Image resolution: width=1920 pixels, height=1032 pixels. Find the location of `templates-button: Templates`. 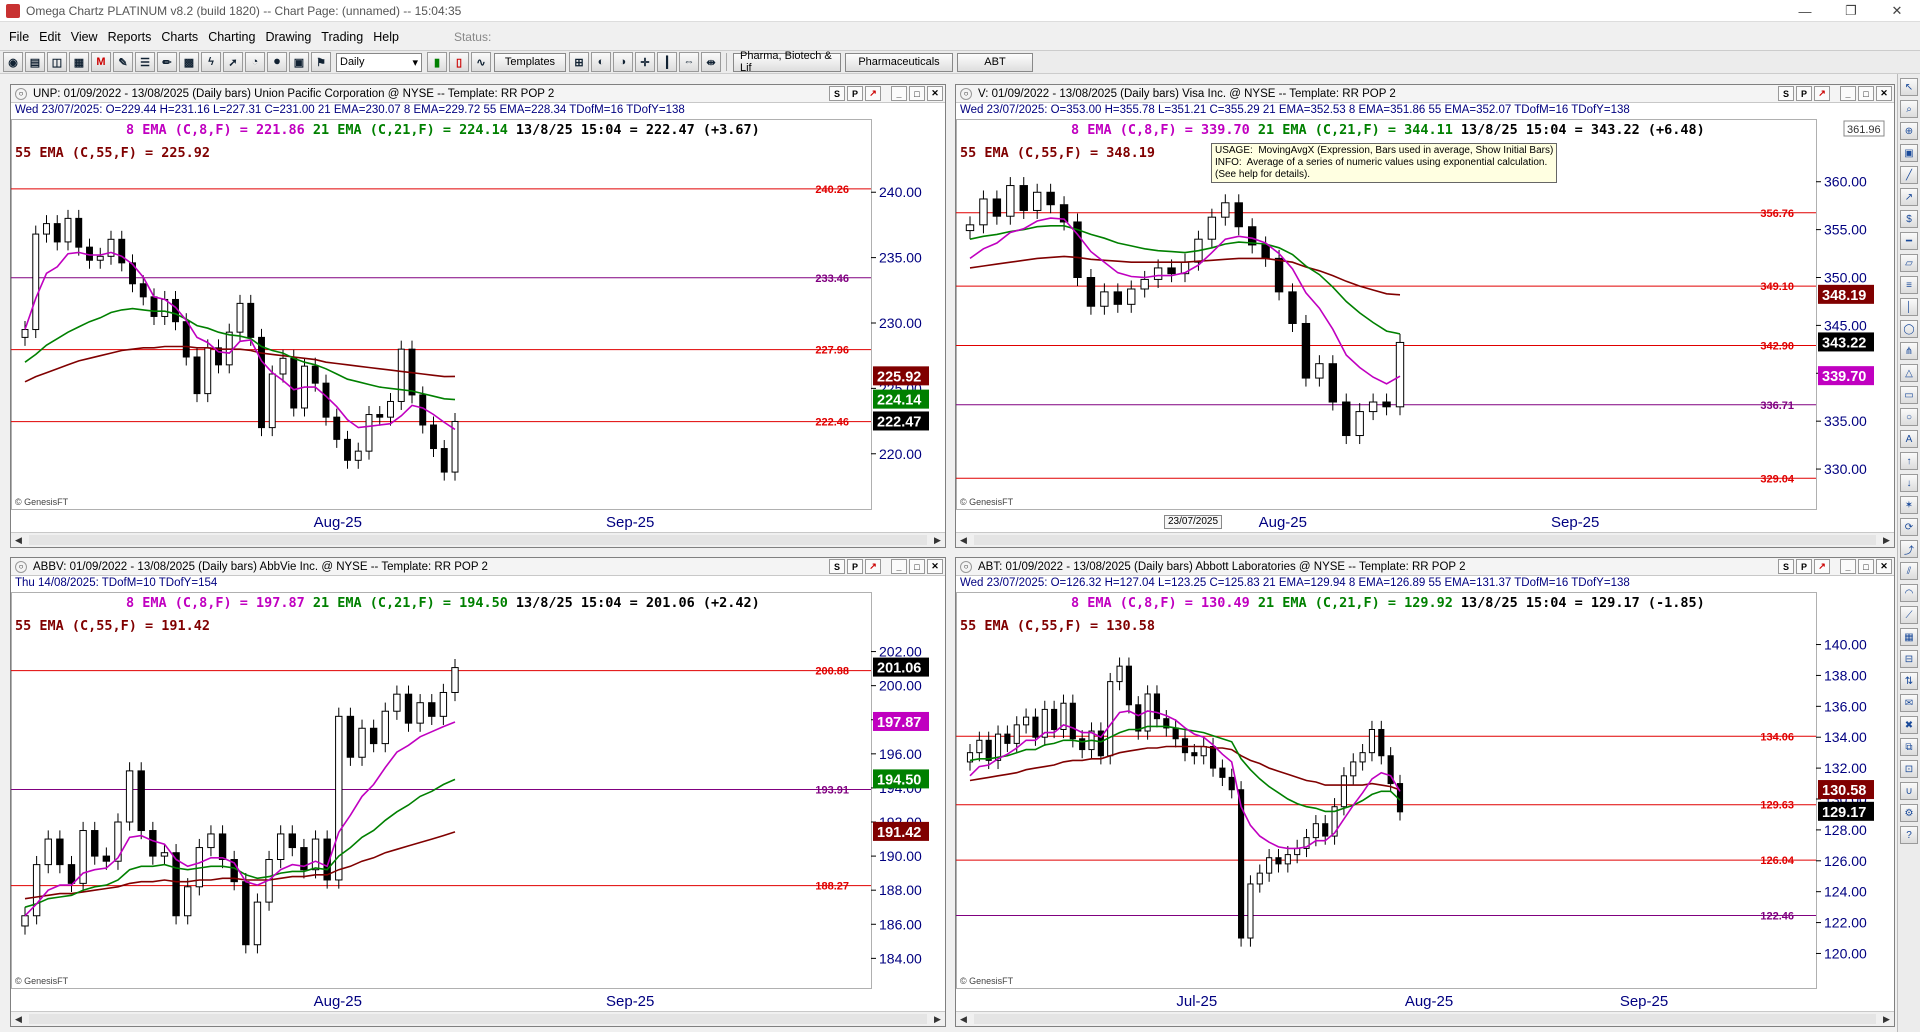

templates-button: Templates is located at coordinates (530, 62).